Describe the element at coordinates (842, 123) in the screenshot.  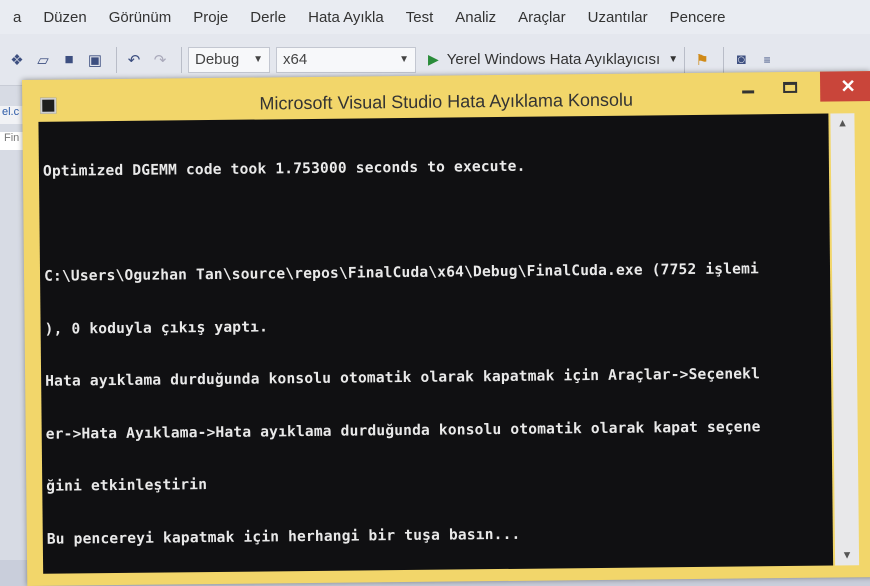
I see `scroll-up-icon: ▲` at that location.